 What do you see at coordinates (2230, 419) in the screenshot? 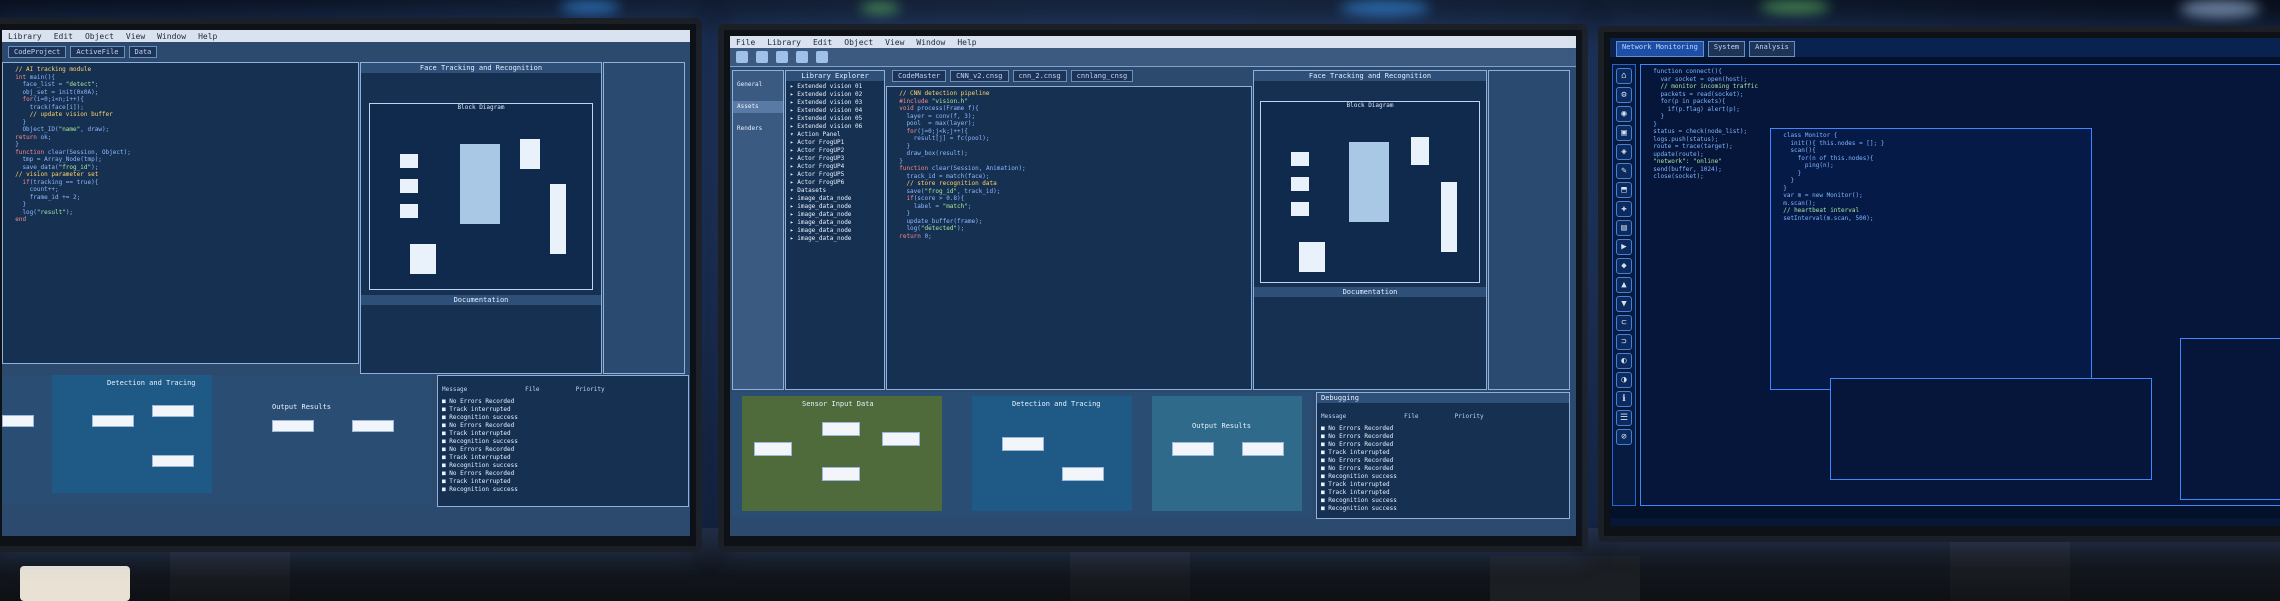
I see `stats-window` at bounding box center [2230, 419].